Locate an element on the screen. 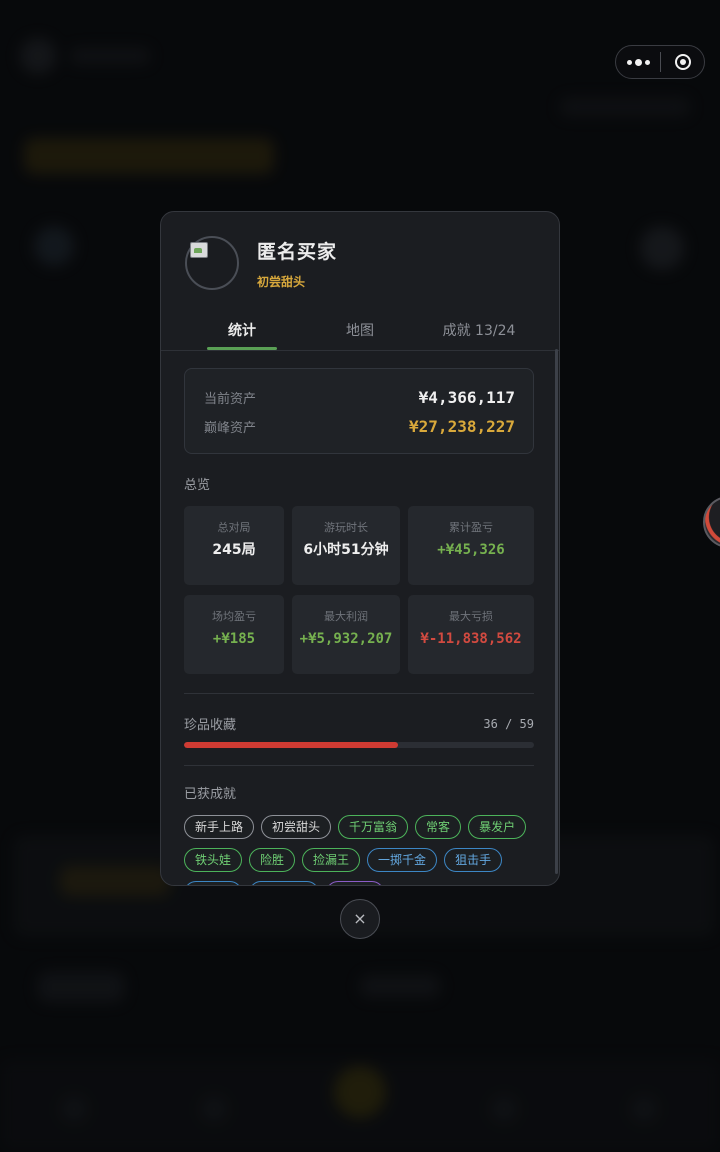  stat-label: 累计盈亏 is located at coordinates (471, 527).